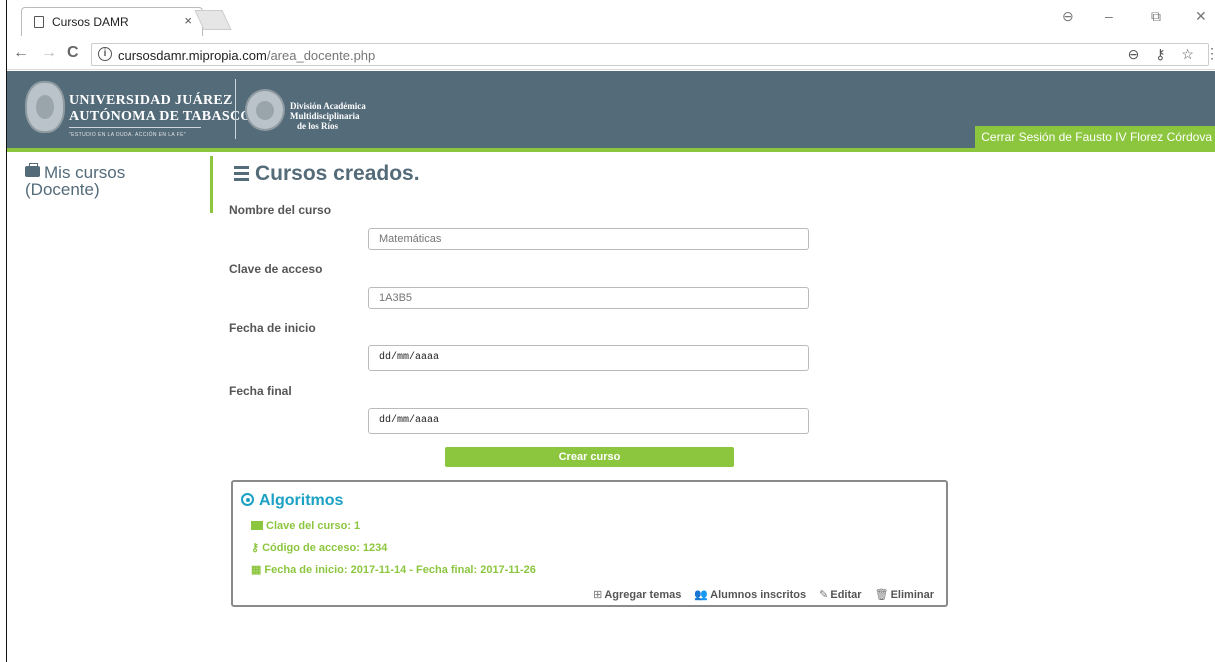 This screenshot has height=662, width=1215. What do you see at coordinates (1164, 54) in the screenshot?
I see `omnibox-icons: ⊖ ⚷ ☆` at bounding box center [1164, 54].